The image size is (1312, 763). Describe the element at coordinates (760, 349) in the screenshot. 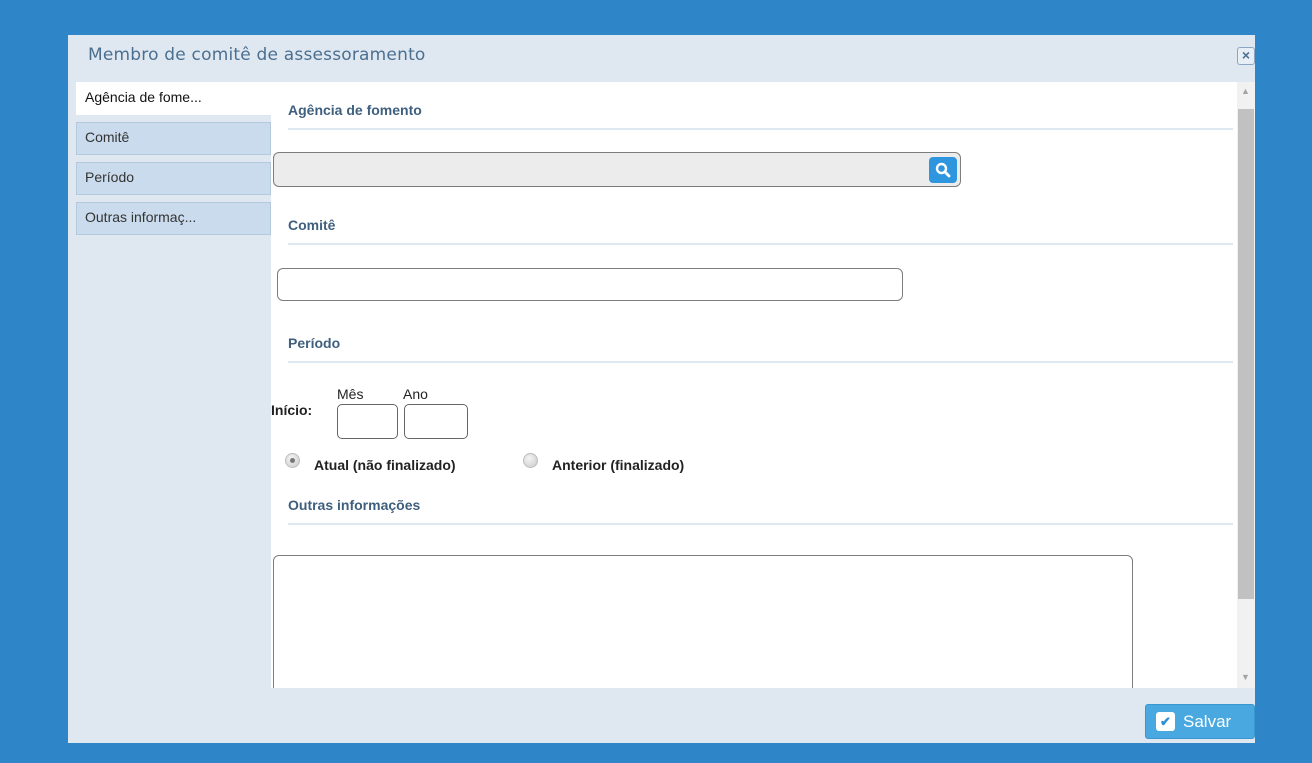

I see `section-title-periodo: Período` at that location.